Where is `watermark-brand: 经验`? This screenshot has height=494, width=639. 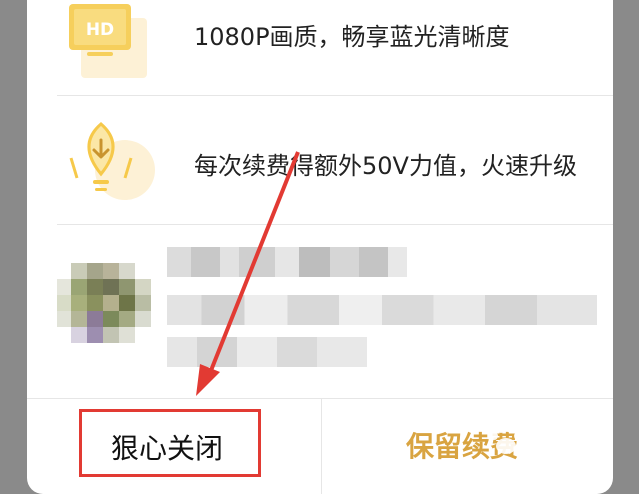 watermark-brand: 经验 is located at coordinates (550, 444).